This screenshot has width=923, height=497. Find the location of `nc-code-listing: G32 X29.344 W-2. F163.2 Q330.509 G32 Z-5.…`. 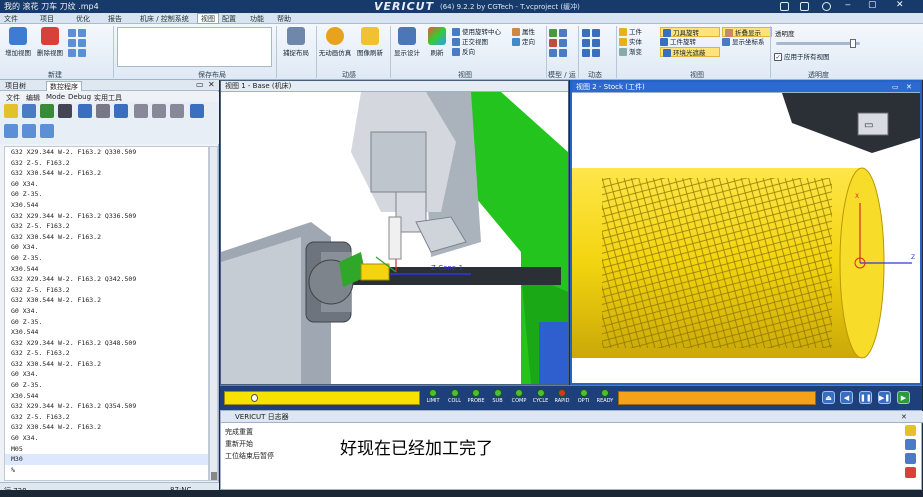

nc-code-listing: G32 X29.344 W-2. F163.2 Q330.509 G32 Z-5.… is located at coordinates (106, 313).